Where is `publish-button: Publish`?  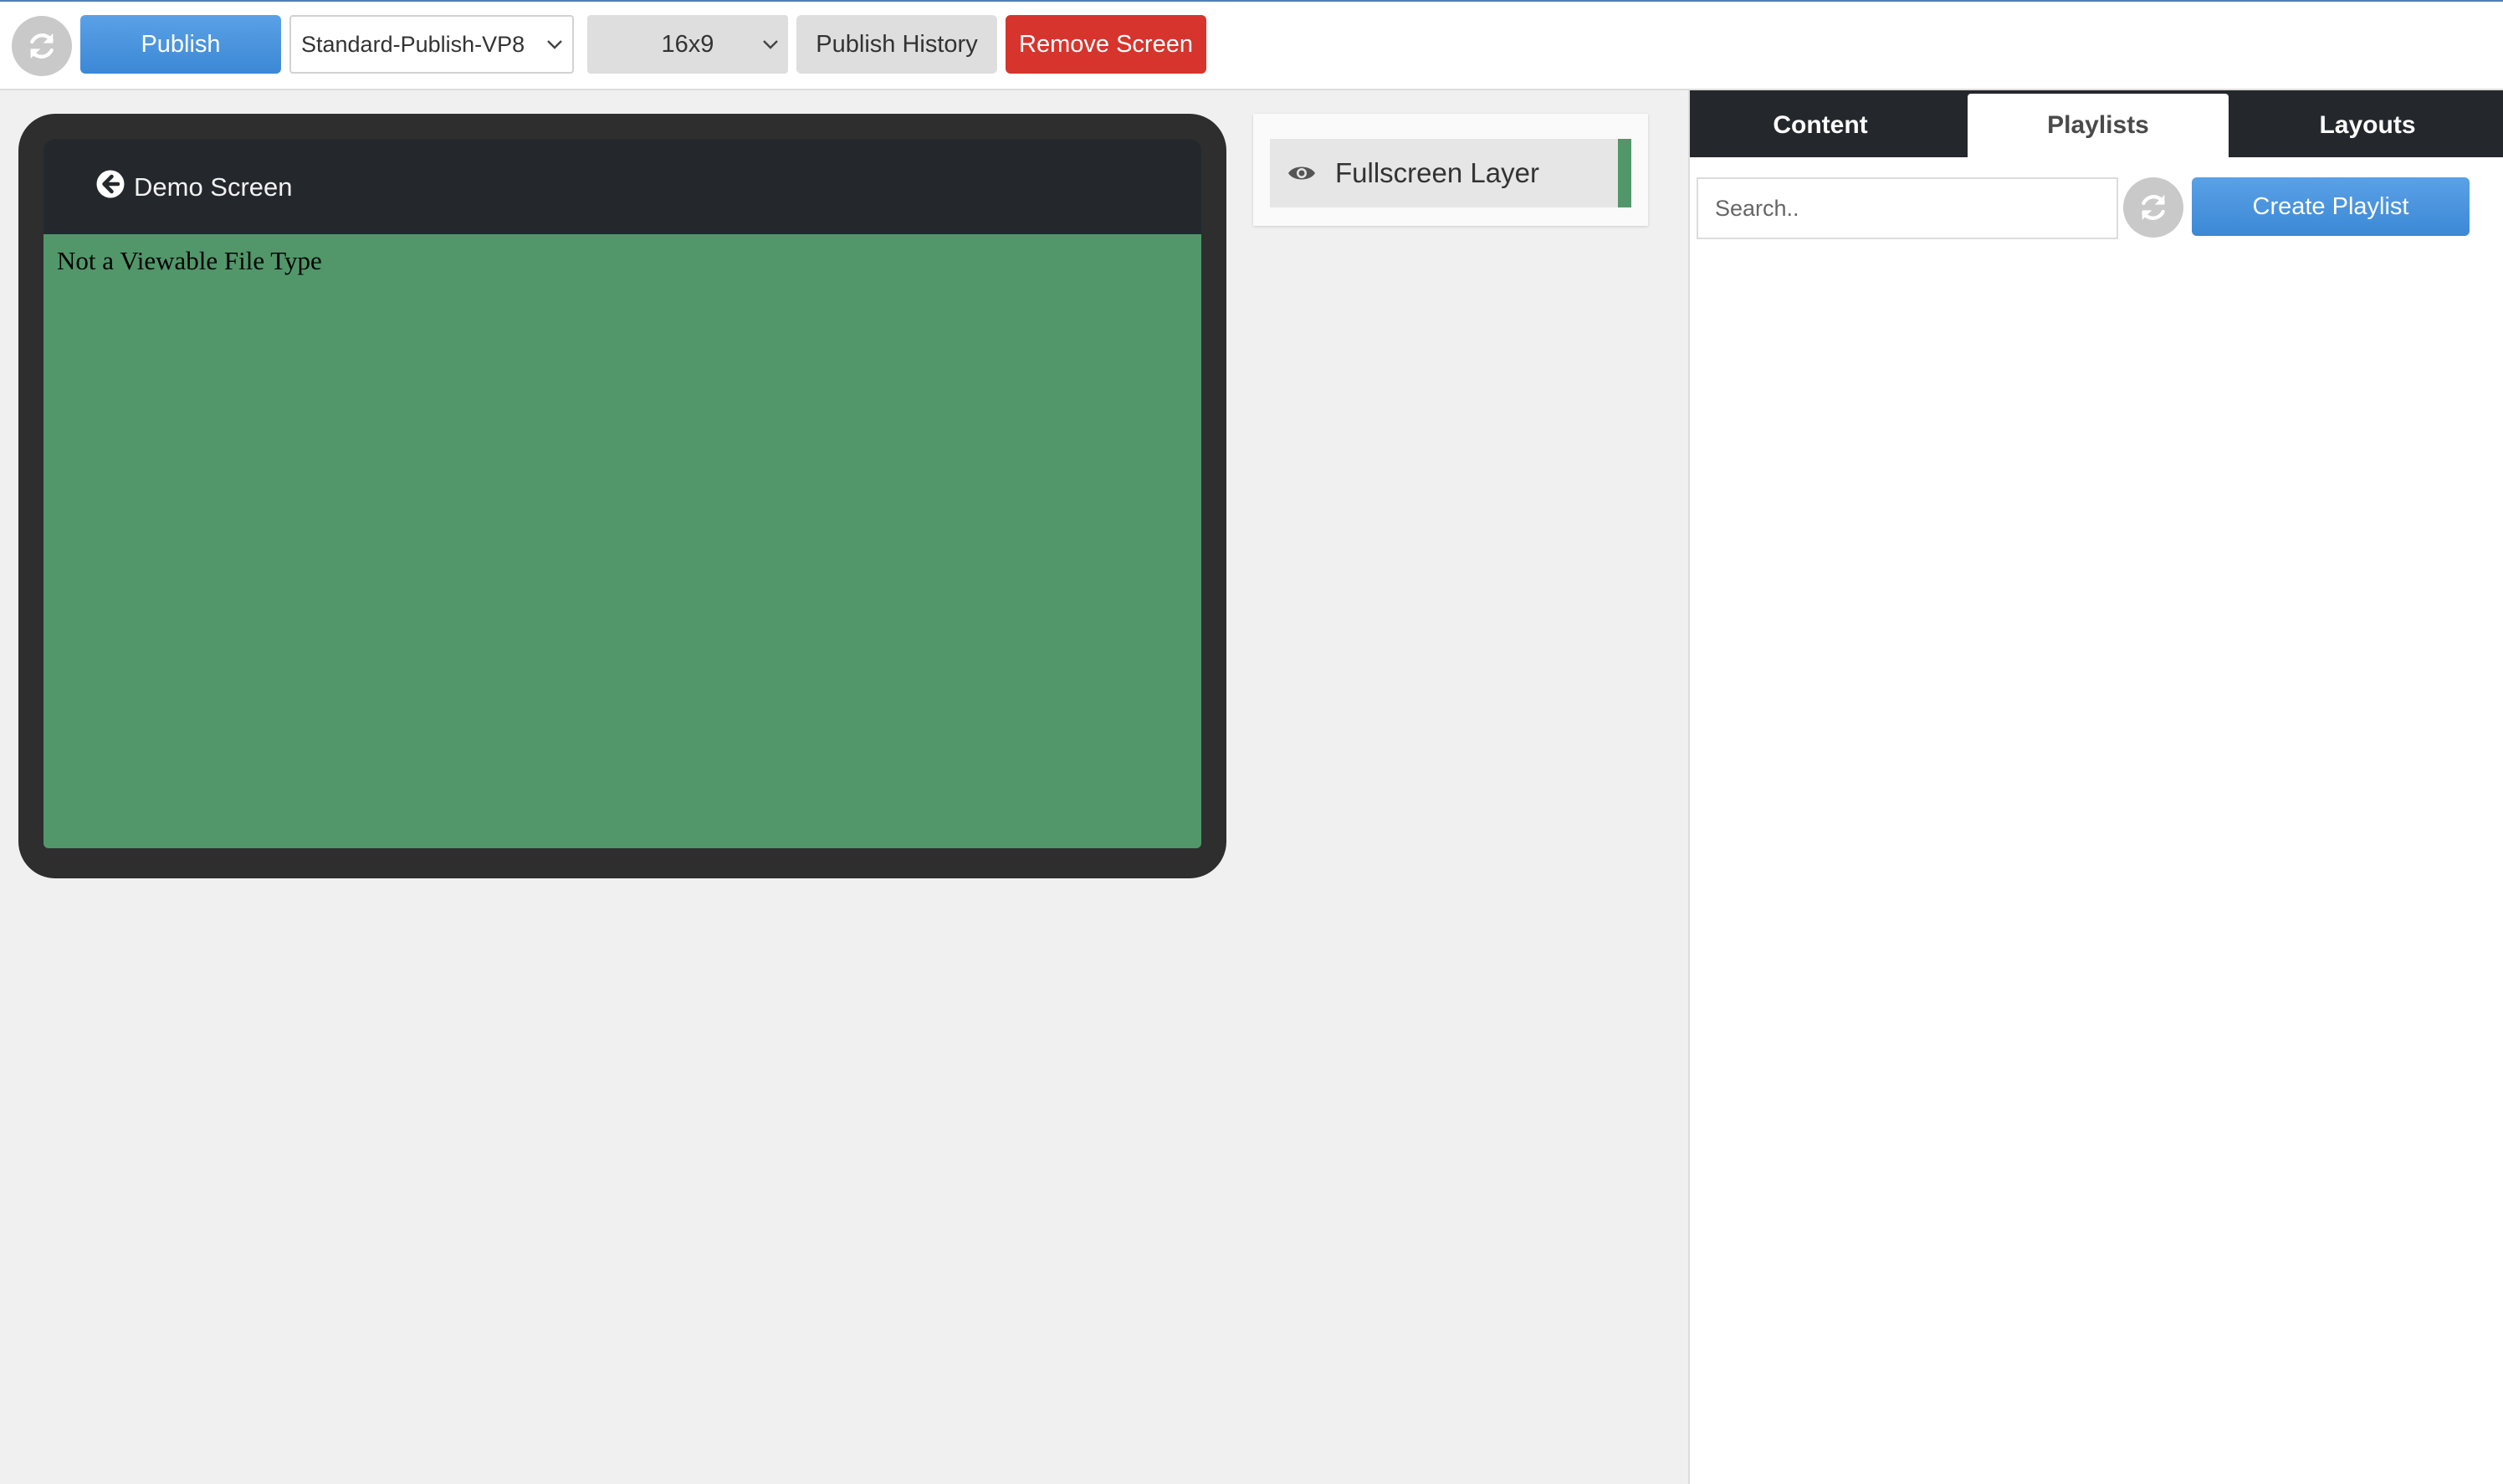
publish-button: Publish is located at coordinates (180, 44).